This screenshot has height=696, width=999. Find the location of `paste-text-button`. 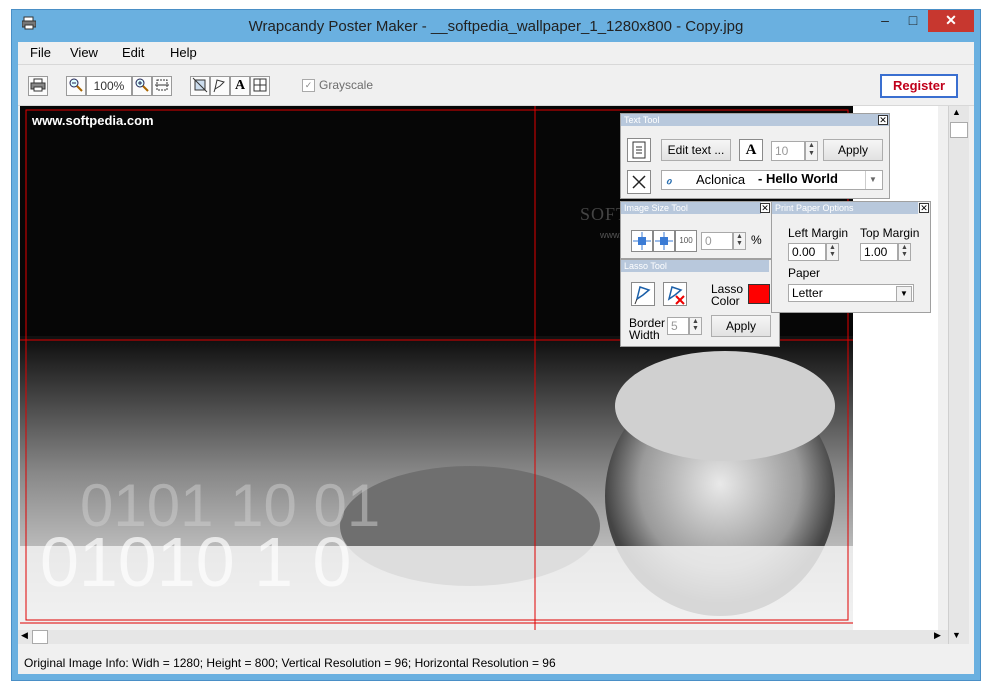

paste-text-button is located at coordinates (639, 150).